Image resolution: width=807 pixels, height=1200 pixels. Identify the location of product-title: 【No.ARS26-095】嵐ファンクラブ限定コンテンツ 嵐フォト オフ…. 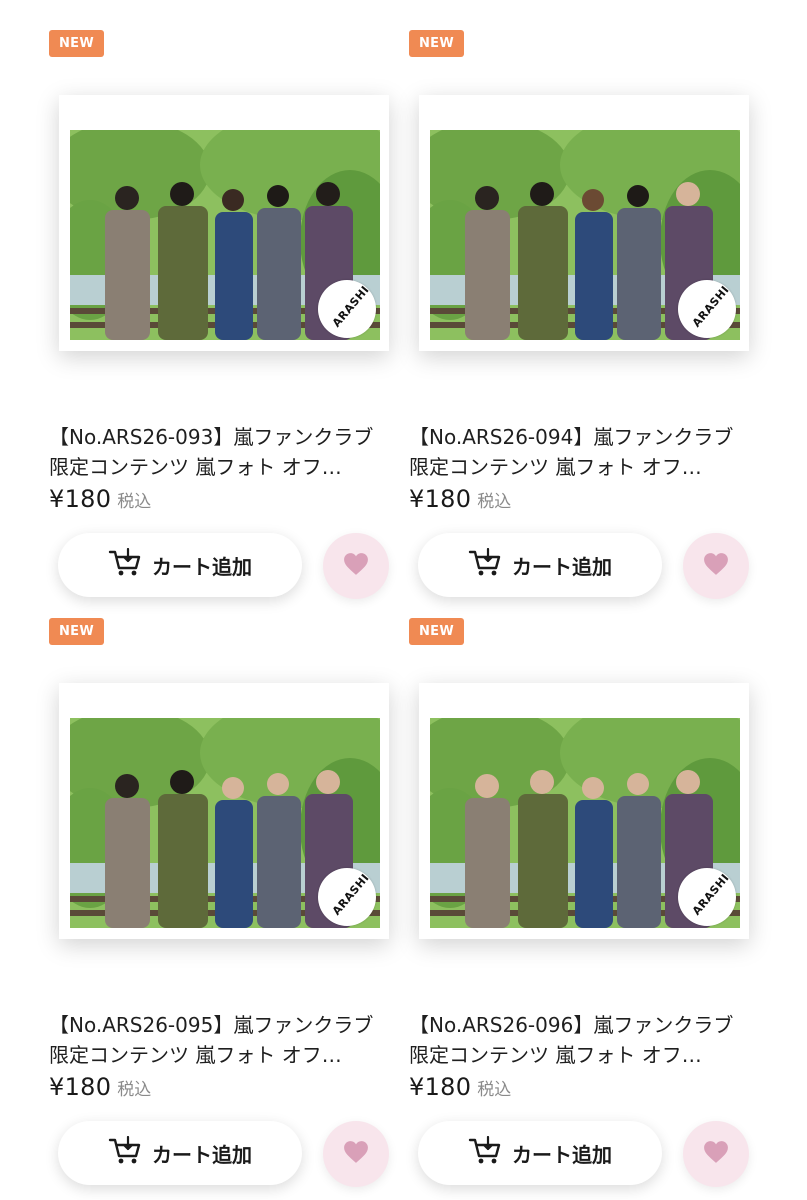
(219, 1040).